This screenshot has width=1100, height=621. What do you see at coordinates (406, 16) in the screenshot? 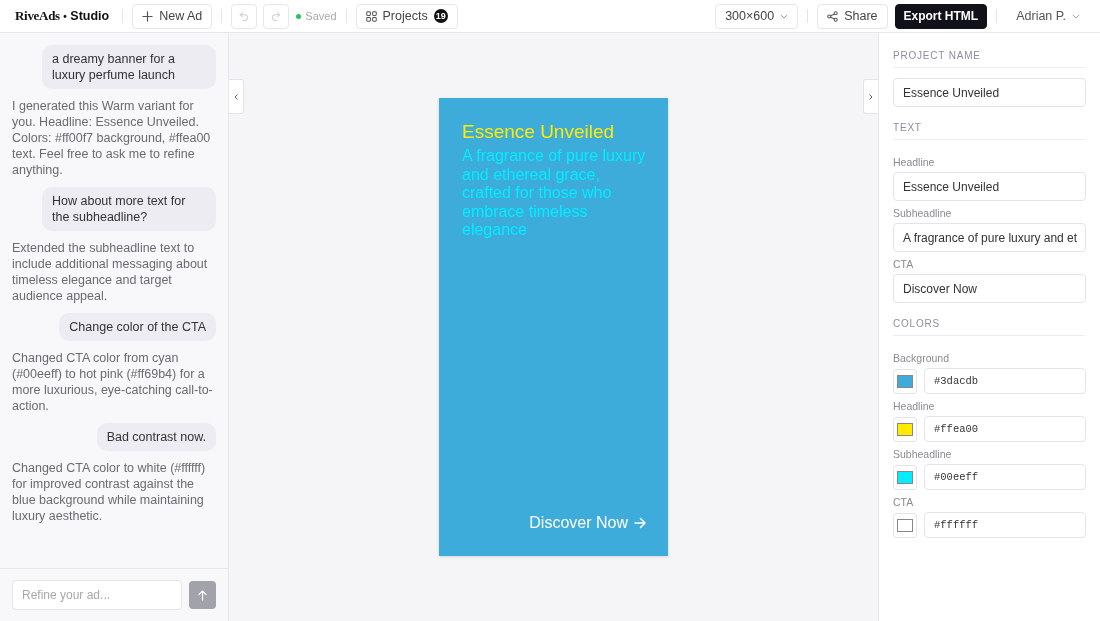
I see `projects-button: Projects 19` at bounding box center [406, 16].